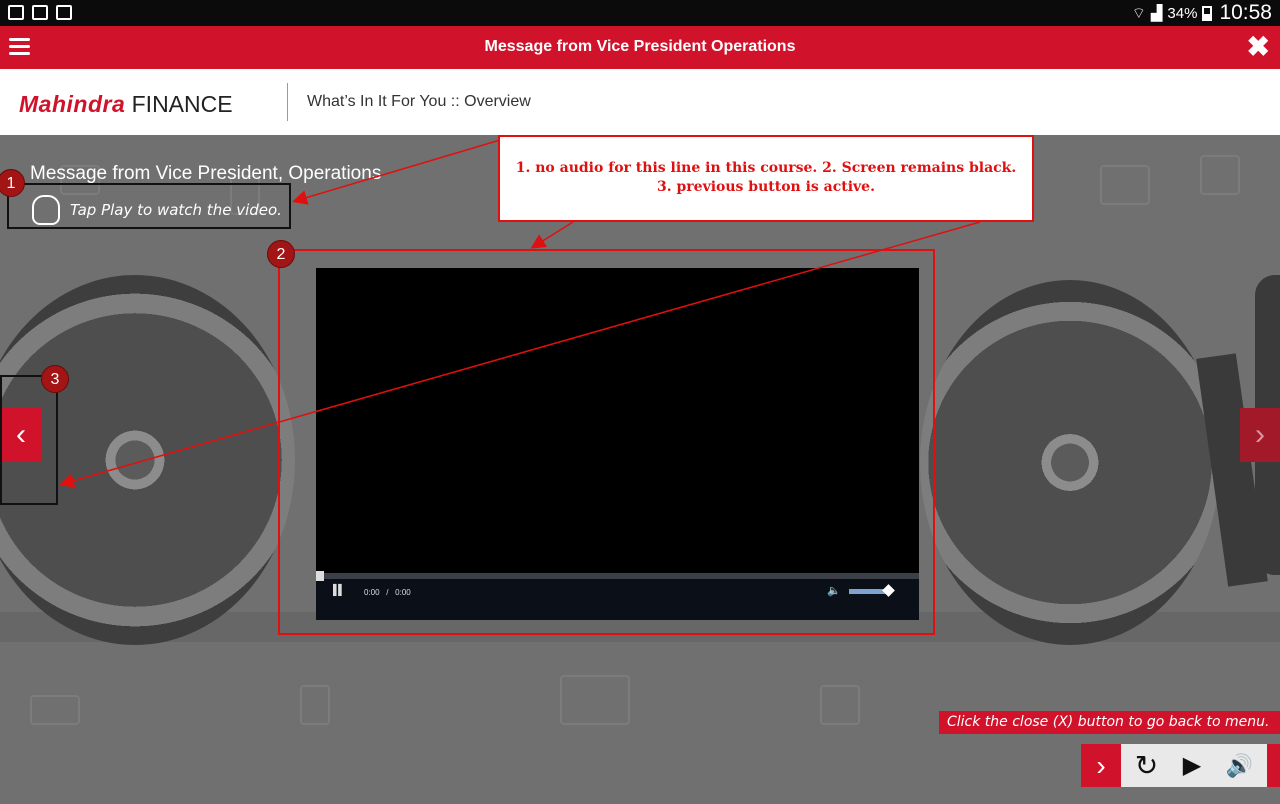 Image resolution: width=1280 pixels, height=804 pixels. What do you see at coordinates (1220, 175) in the screenshot?
I see `bg-calculator-icon` at bounding box center [1220, 175].